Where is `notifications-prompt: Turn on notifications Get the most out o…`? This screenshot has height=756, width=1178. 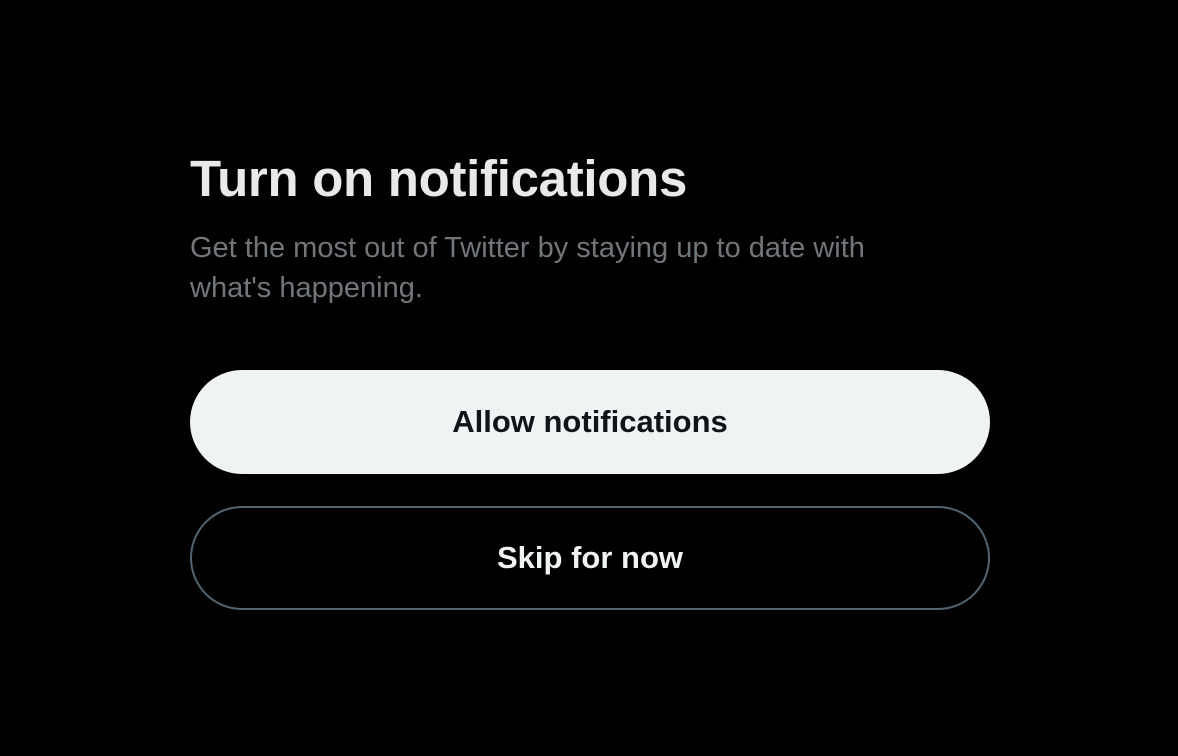
notifications-prompt: Turn on notifications Get the most out o… is located at coordinates (590, 229).